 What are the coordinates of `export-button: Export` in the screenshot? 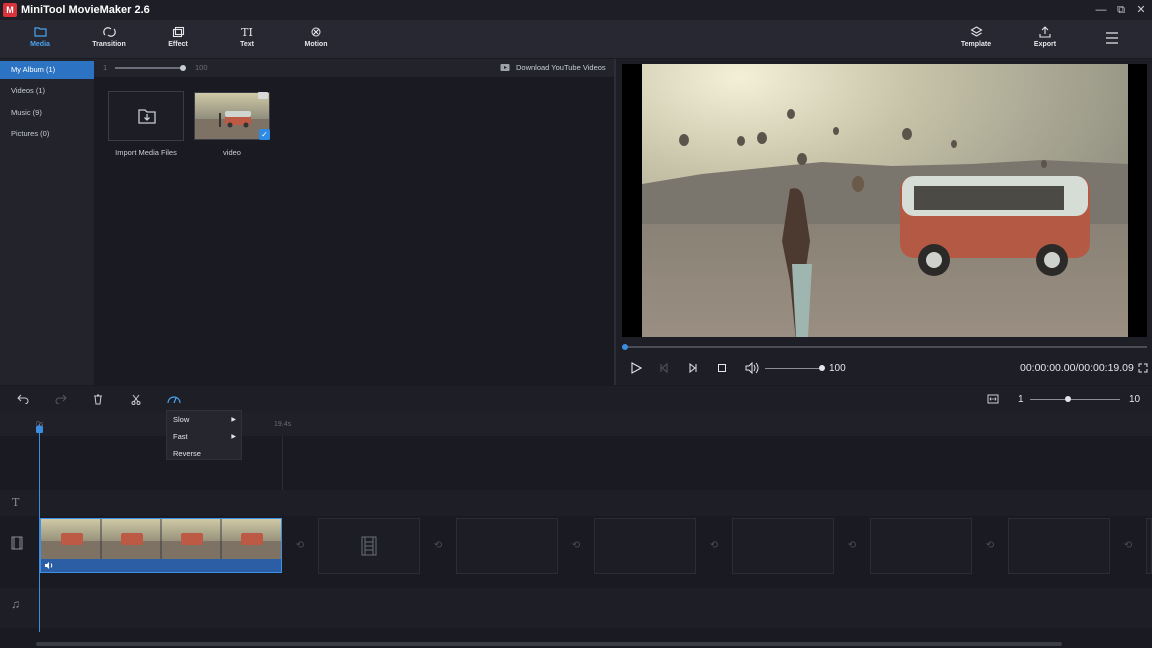 It's located at (1045, 39).